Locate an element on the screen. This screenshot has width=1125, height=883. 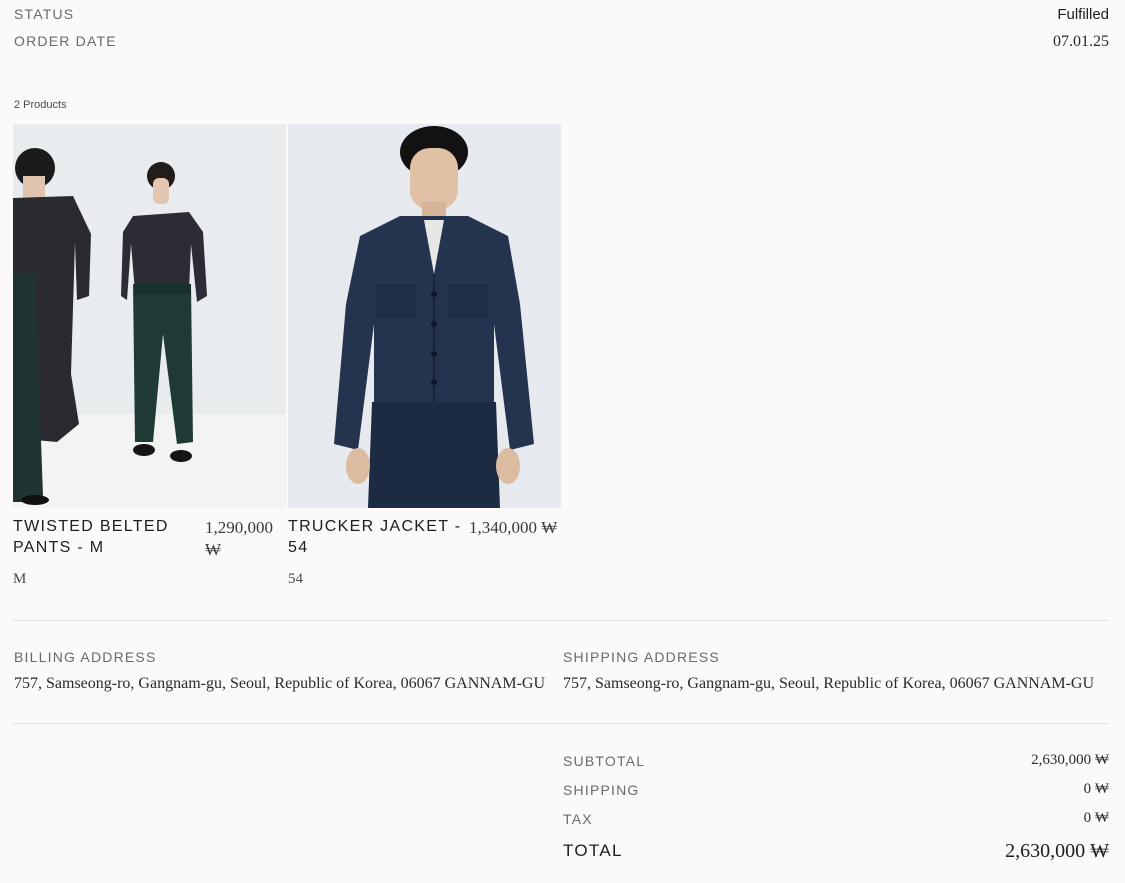
product-price: 1,290,000 ₩ is located at coordinates (239, 538).